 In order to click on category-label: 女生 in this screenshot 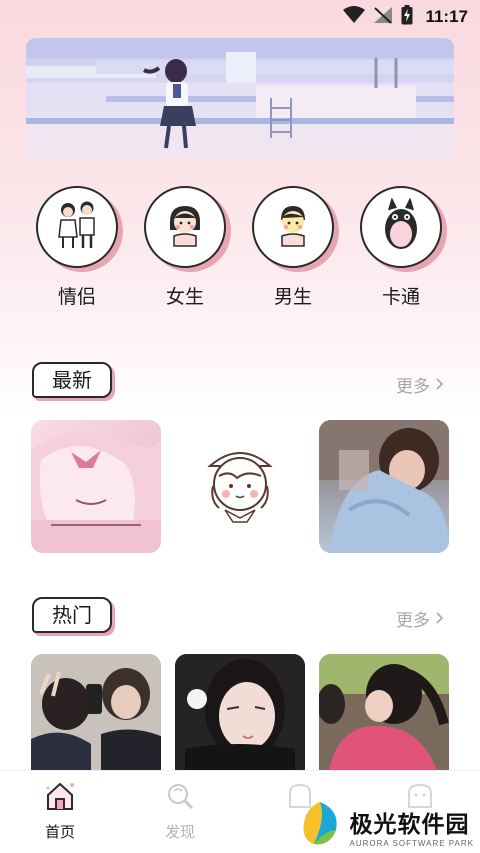, I will do `click(184, 297)`.